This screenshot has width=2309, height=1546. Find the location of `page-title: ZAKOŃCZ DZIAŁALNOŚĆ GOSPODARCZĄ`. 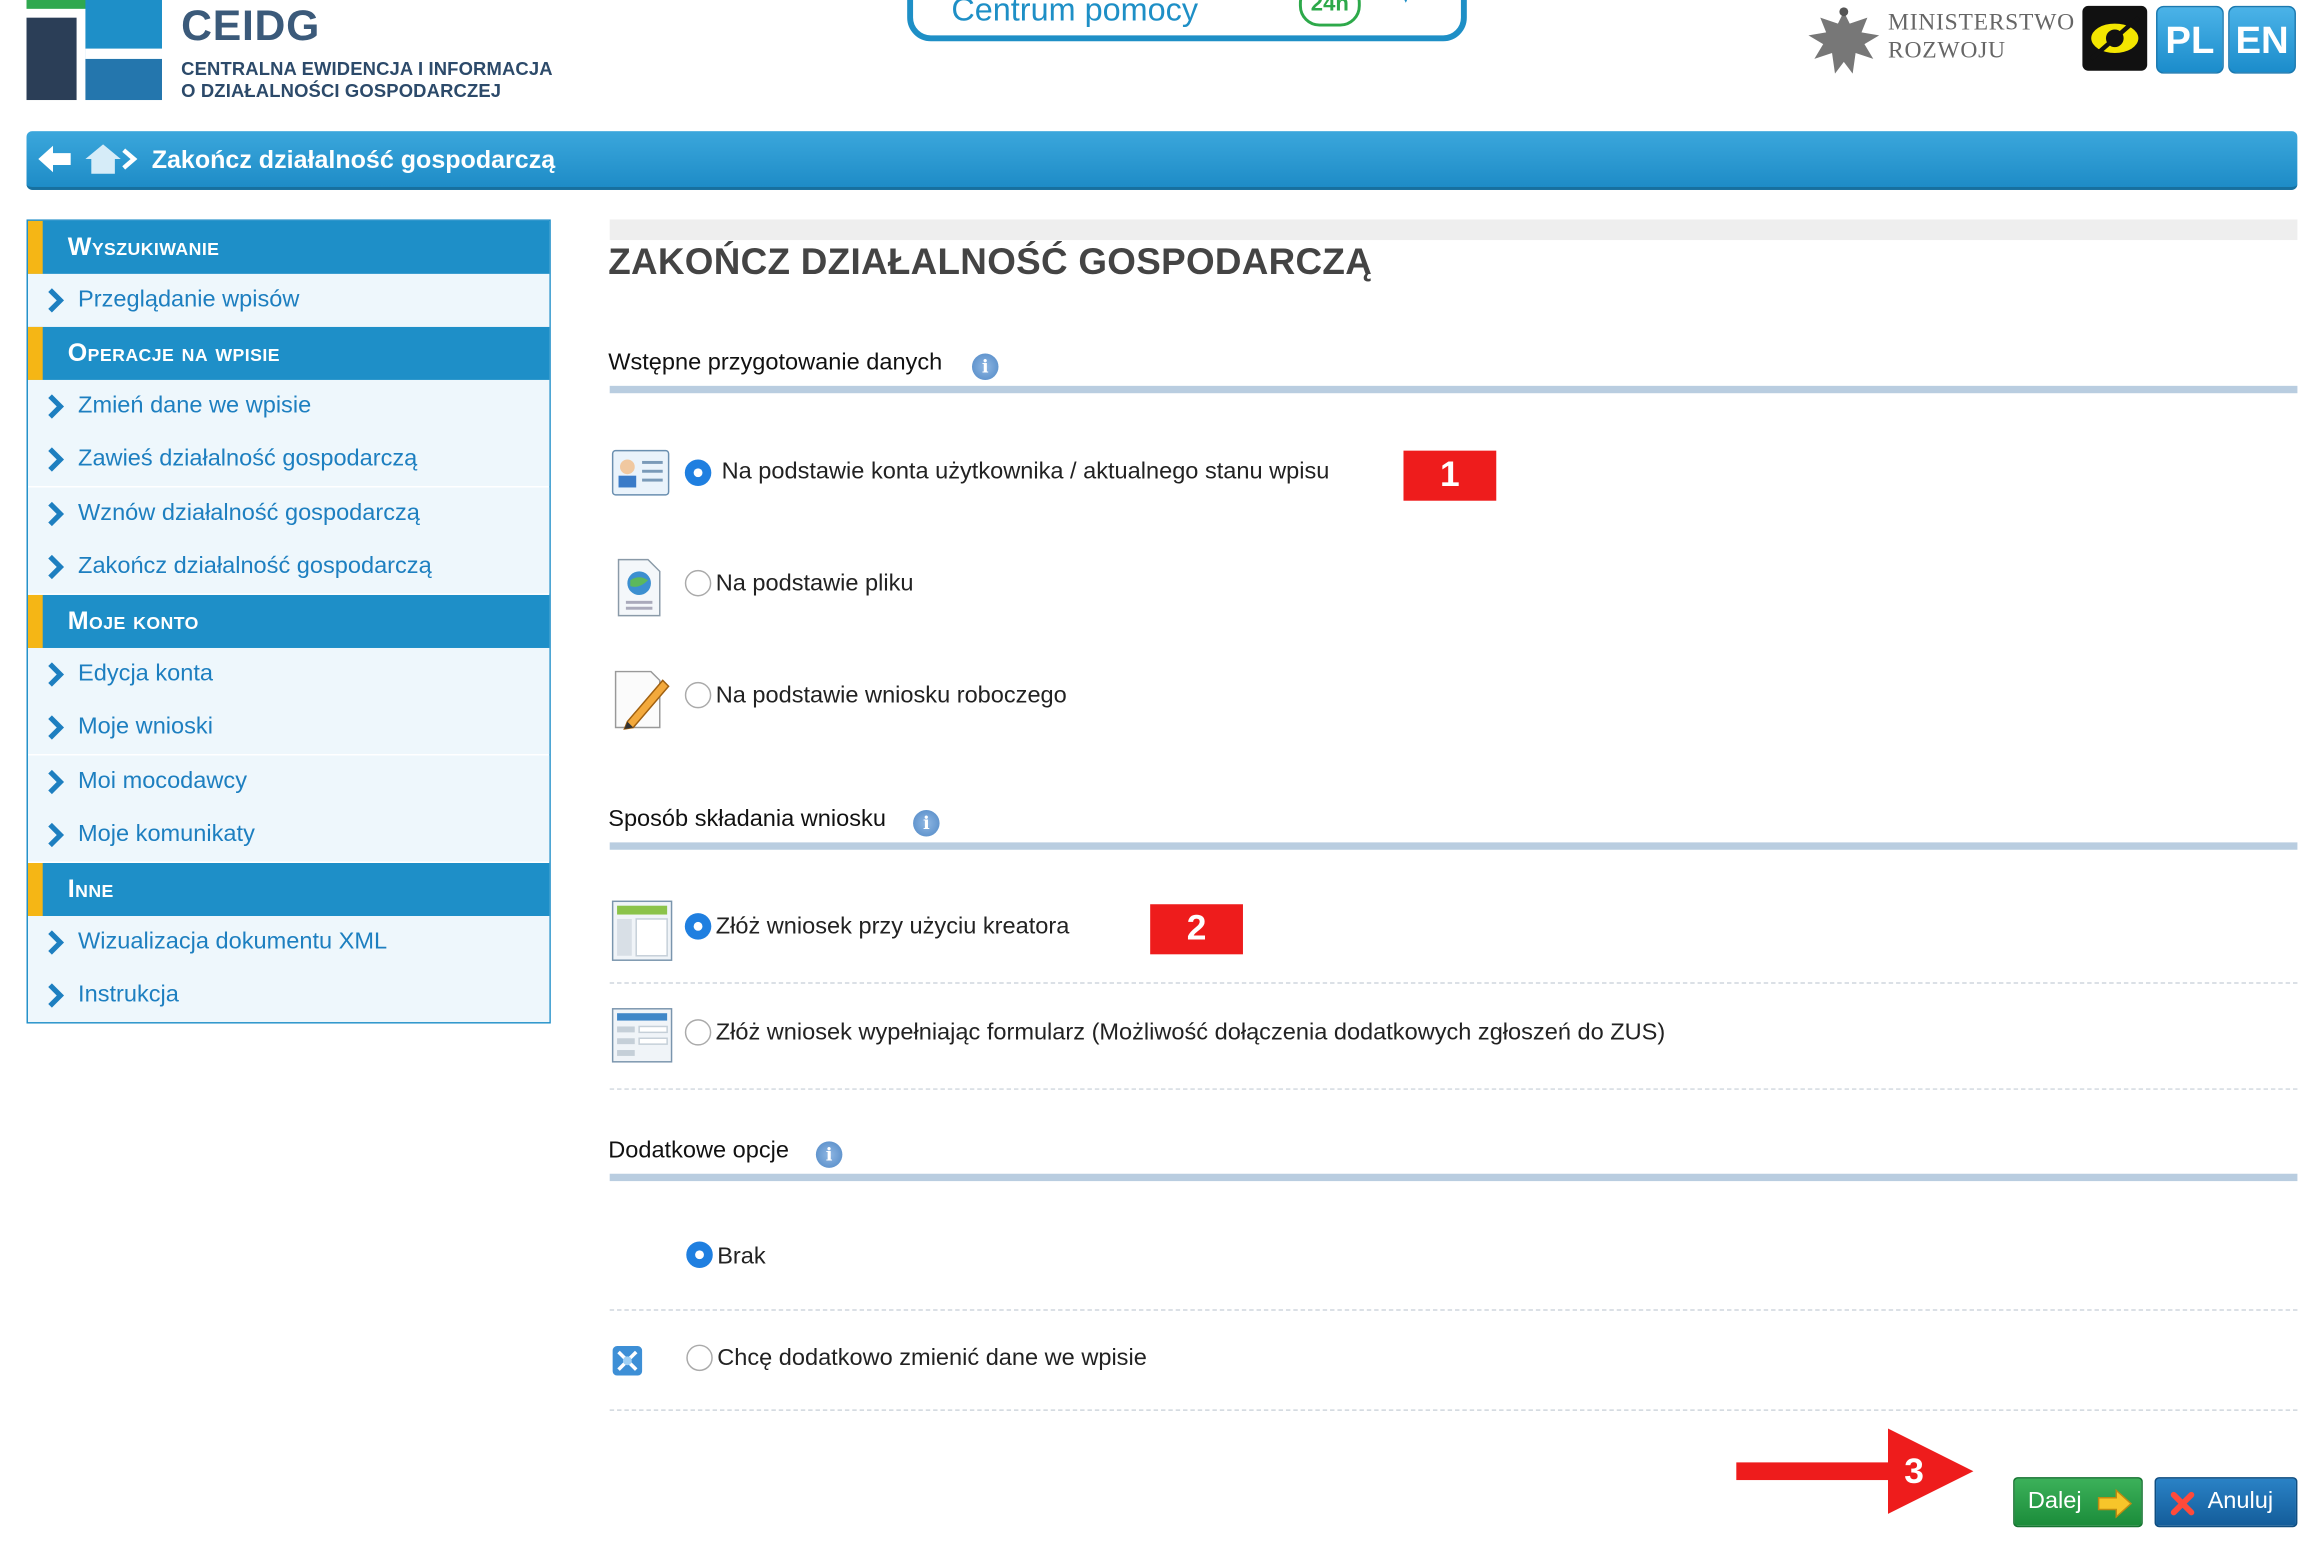

page-title: ZAKOŃCZ DZIAŁALNOŚĆ GOSPODARCZĄ is located at coordinates (990, 262).